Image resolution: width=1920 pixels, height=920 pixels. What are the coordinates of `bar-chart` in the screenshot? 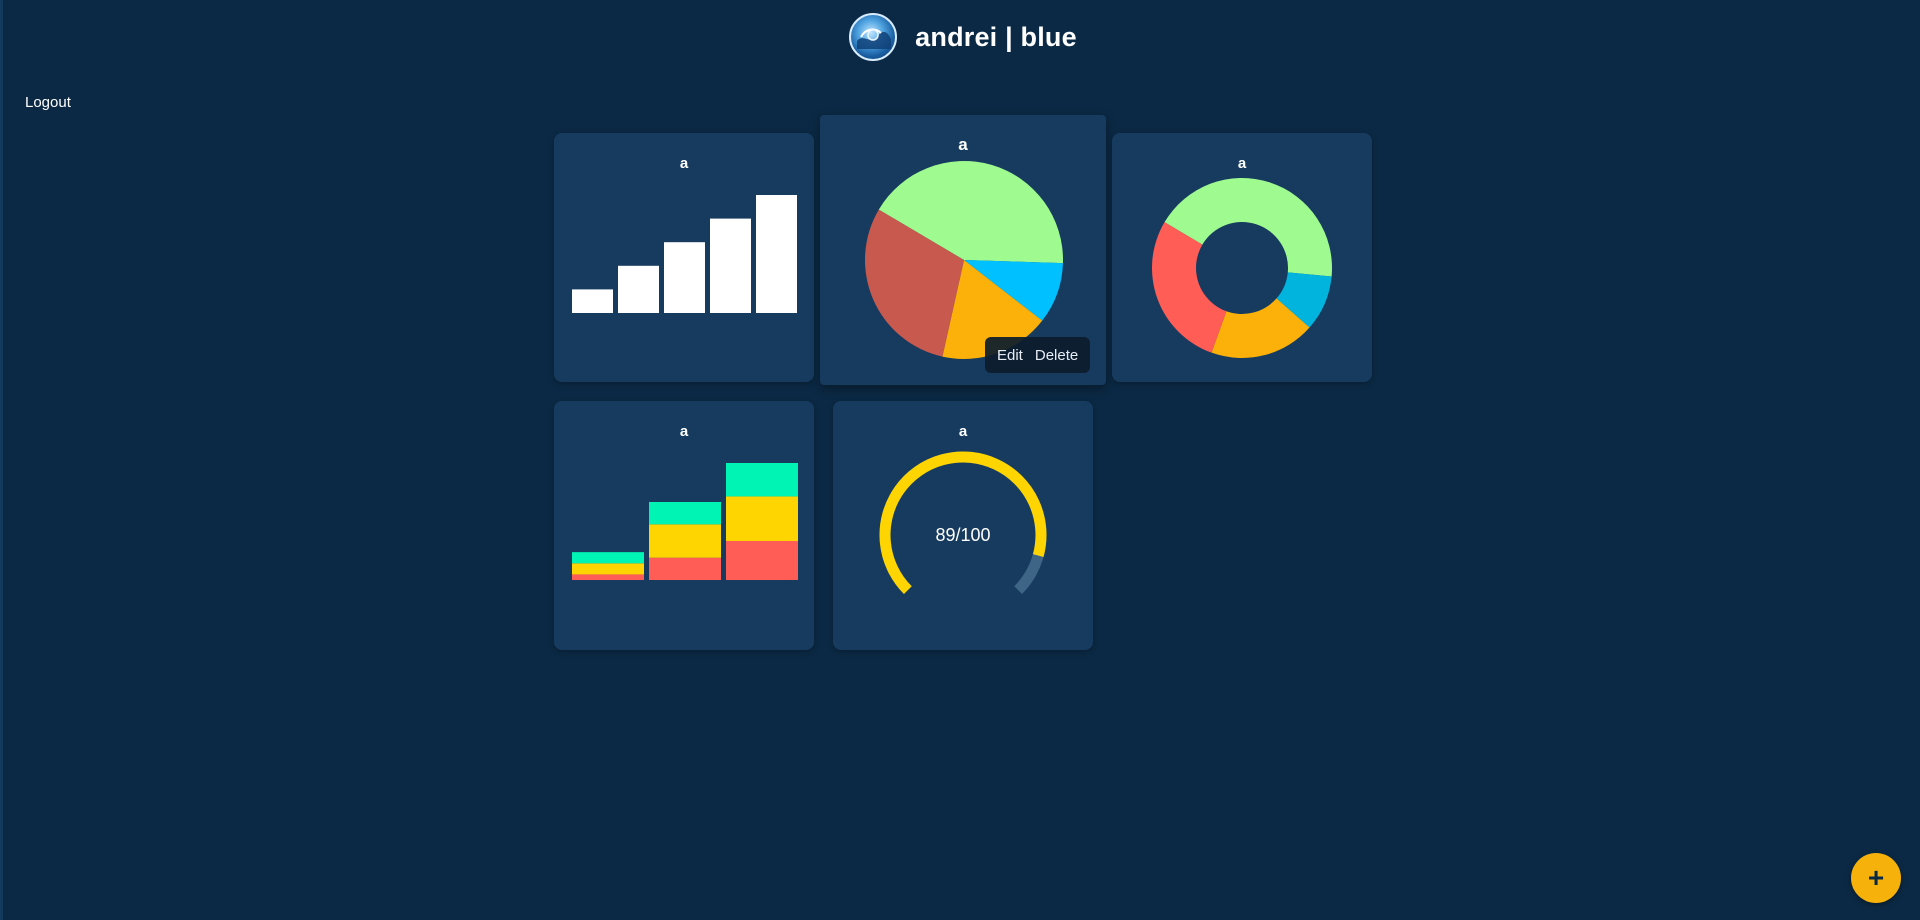 It's located at (684, 254).